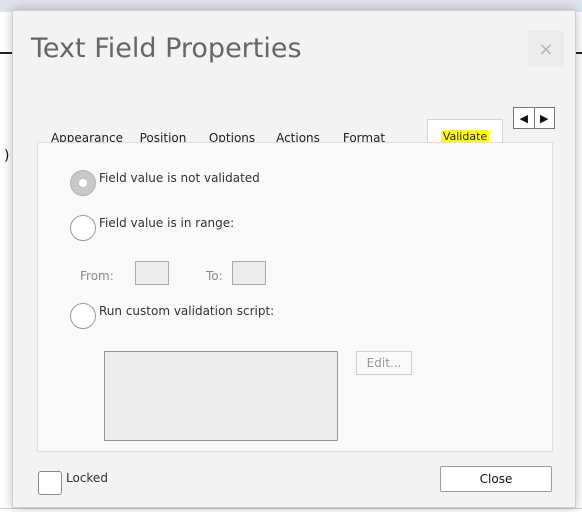 This screenshot has height=512, width=582. Describe the element at coordinates (214, 276) in the screenshot. I see `to-label: To:` at that location.